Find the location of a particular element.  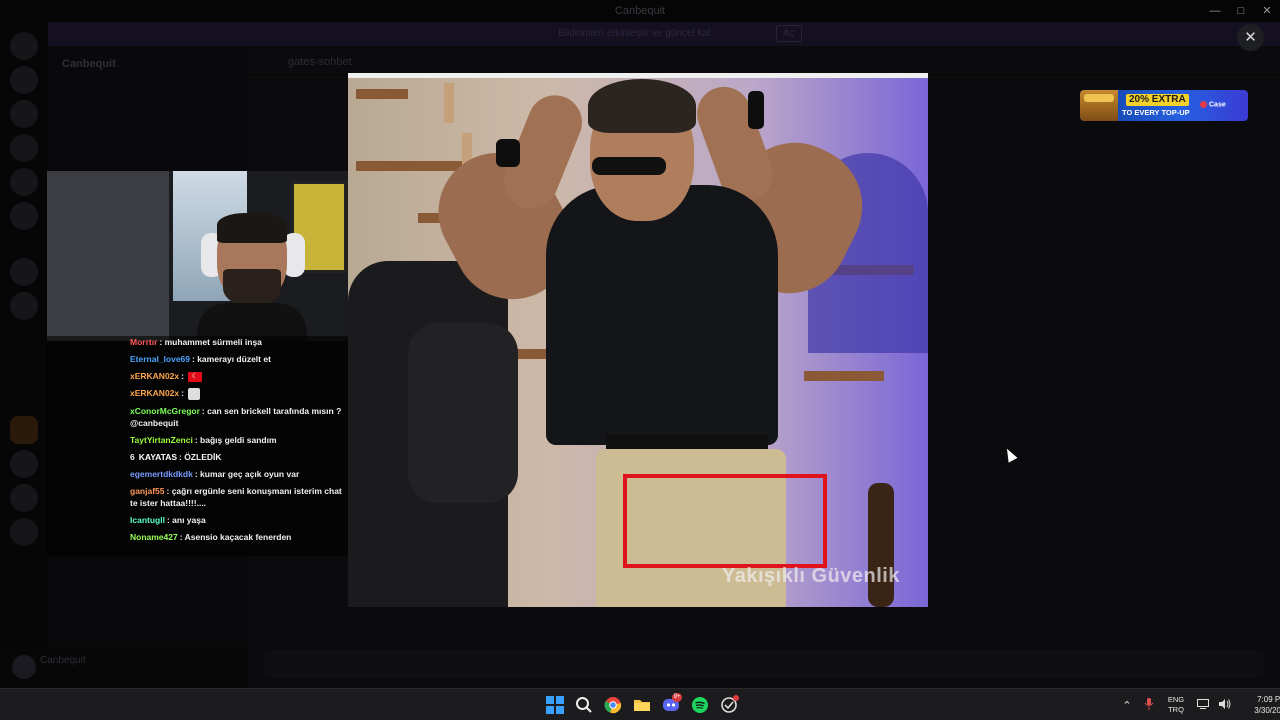

ad-banner: 20% EXTRA TO EVERY TOP-UP Case is located at coordinates (1164, 105).